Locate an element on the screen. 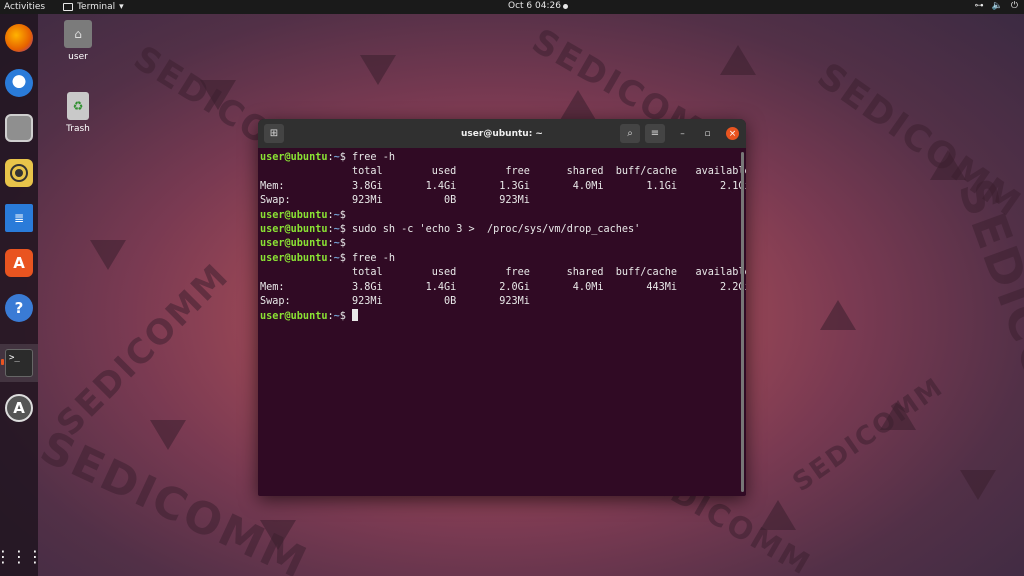  close-button: × is located at coordinates (732, 133).